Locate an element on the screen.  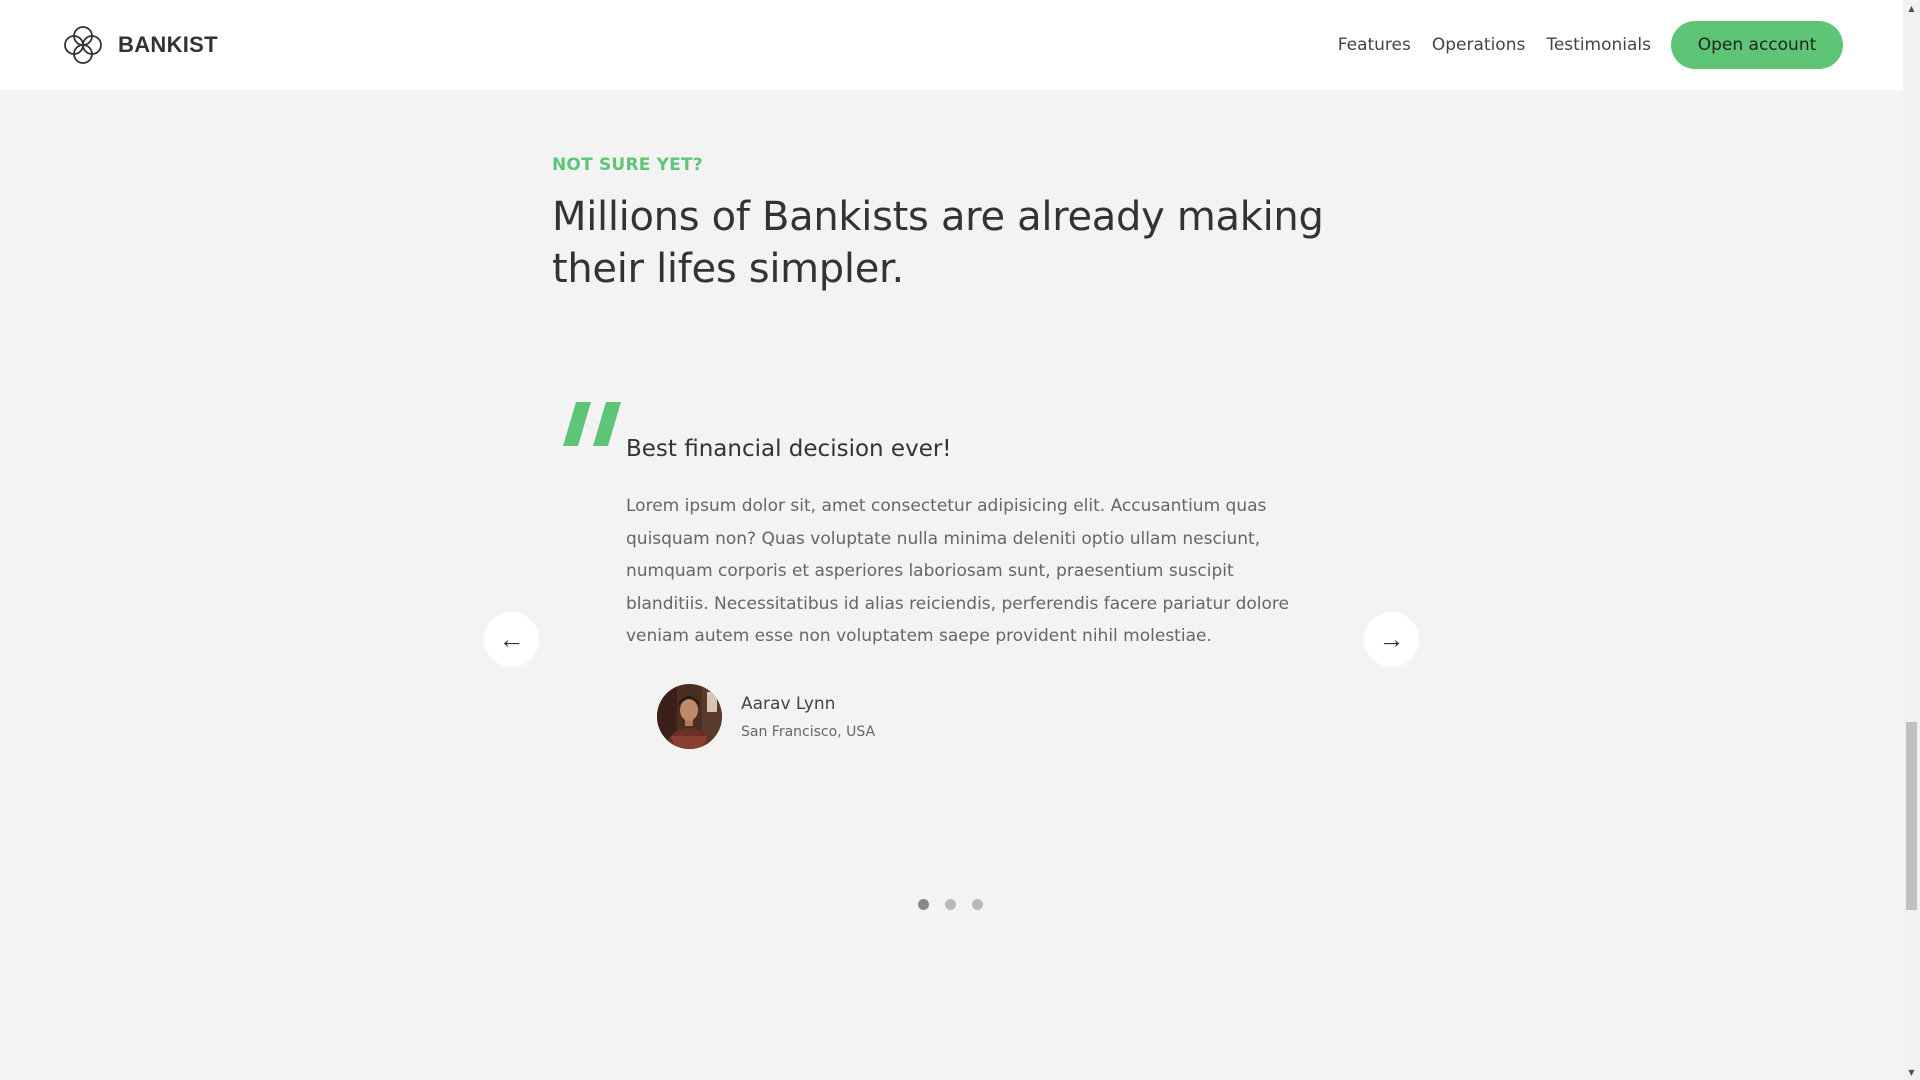
arrow-right-icon: → is located at coordinates (1391, 639).